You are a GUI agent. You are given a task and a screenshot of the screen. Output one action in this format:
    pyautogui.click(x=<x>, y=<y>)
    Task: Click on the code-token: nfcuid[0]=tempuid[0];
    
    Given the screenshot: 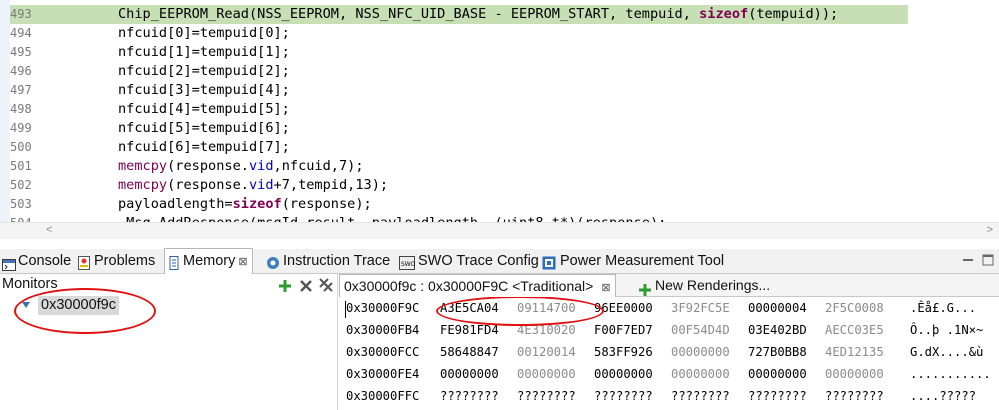 What is the action you would take?
    pyautogui.click(x=204, y=33)
    